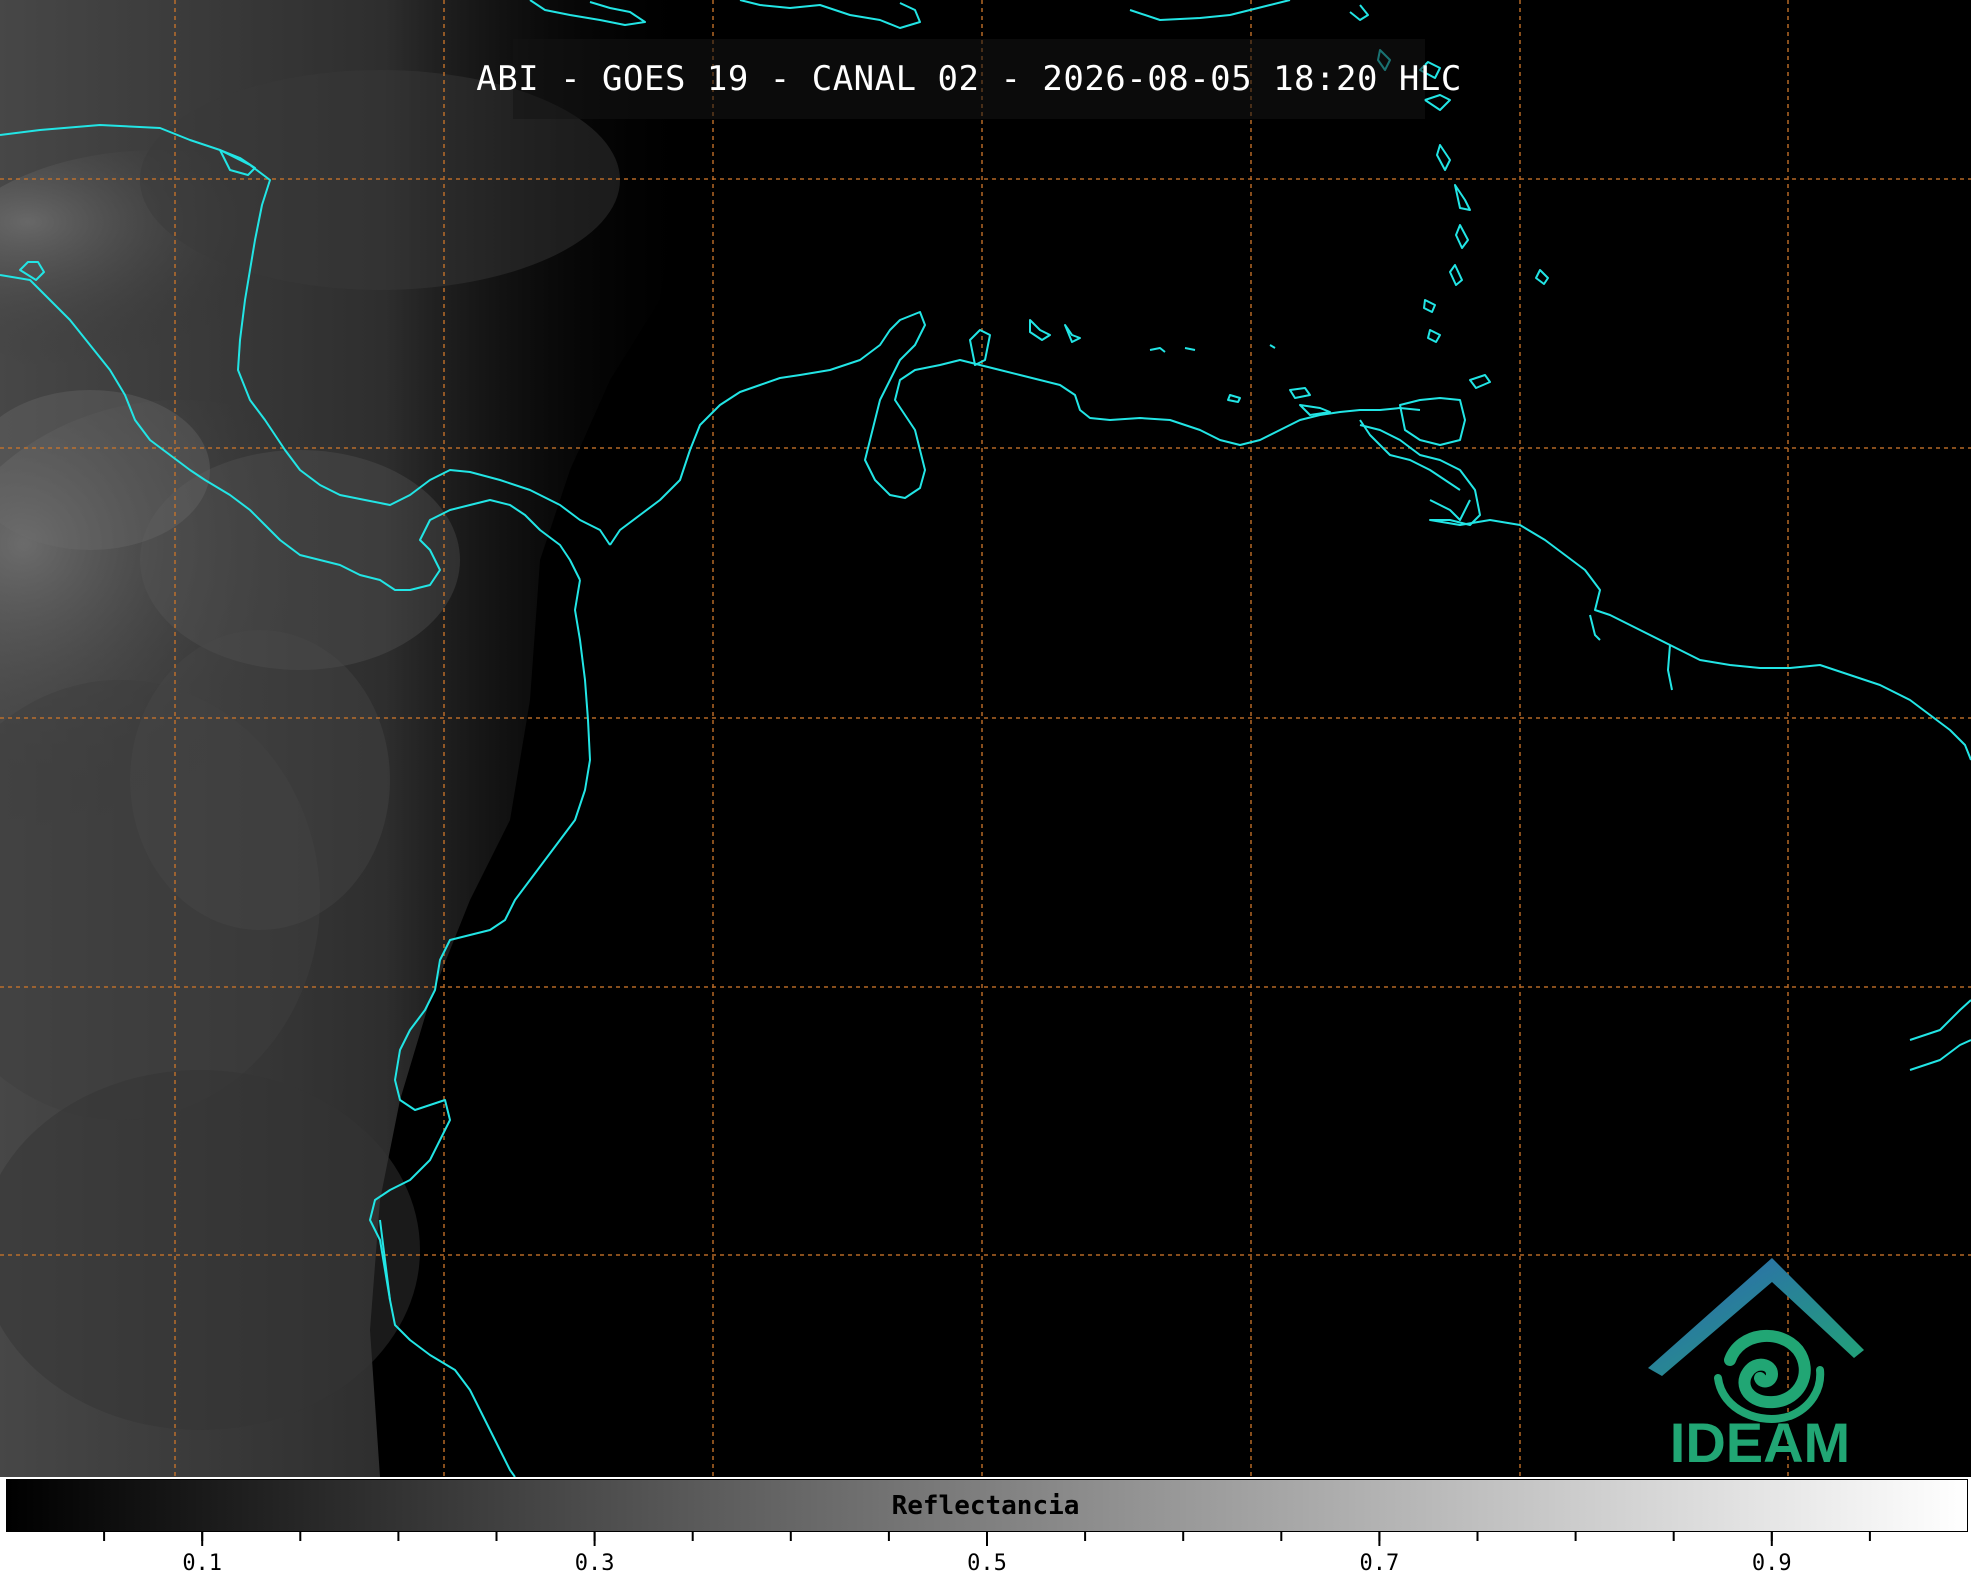 This screenshot has height=1577, width=1971. I want to click on colorbar-ticks: 0.1 0.3 0.5 0.7 0.9, so click(987, 1554).